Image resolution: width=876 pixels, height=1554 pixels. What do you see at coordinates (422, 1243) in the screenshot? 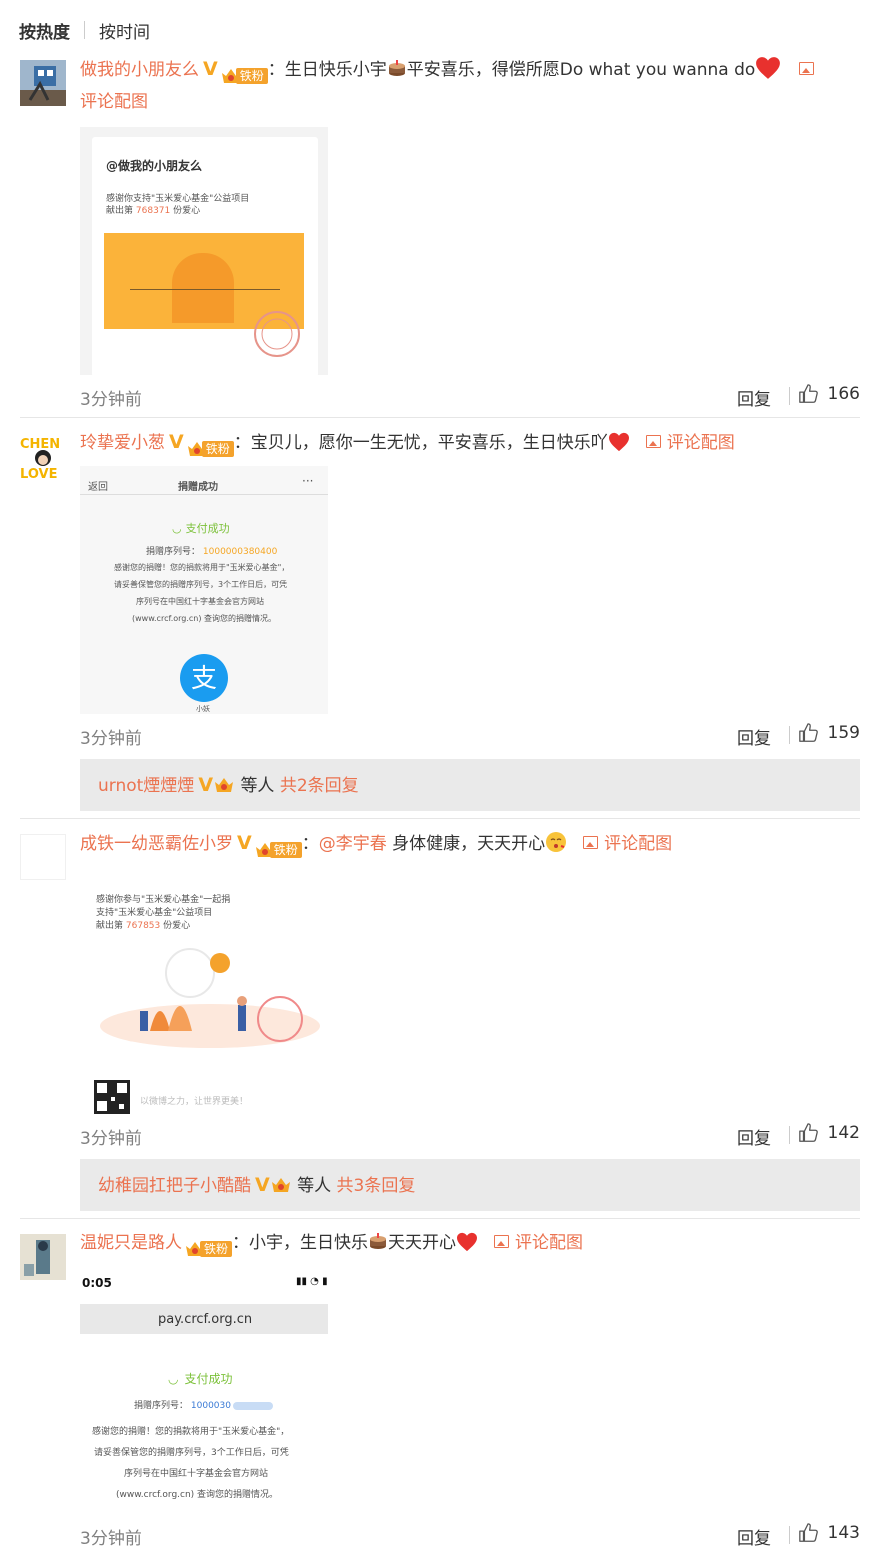
I see `comment-text-2: 天天开心` at bounding box center [422, 1243].